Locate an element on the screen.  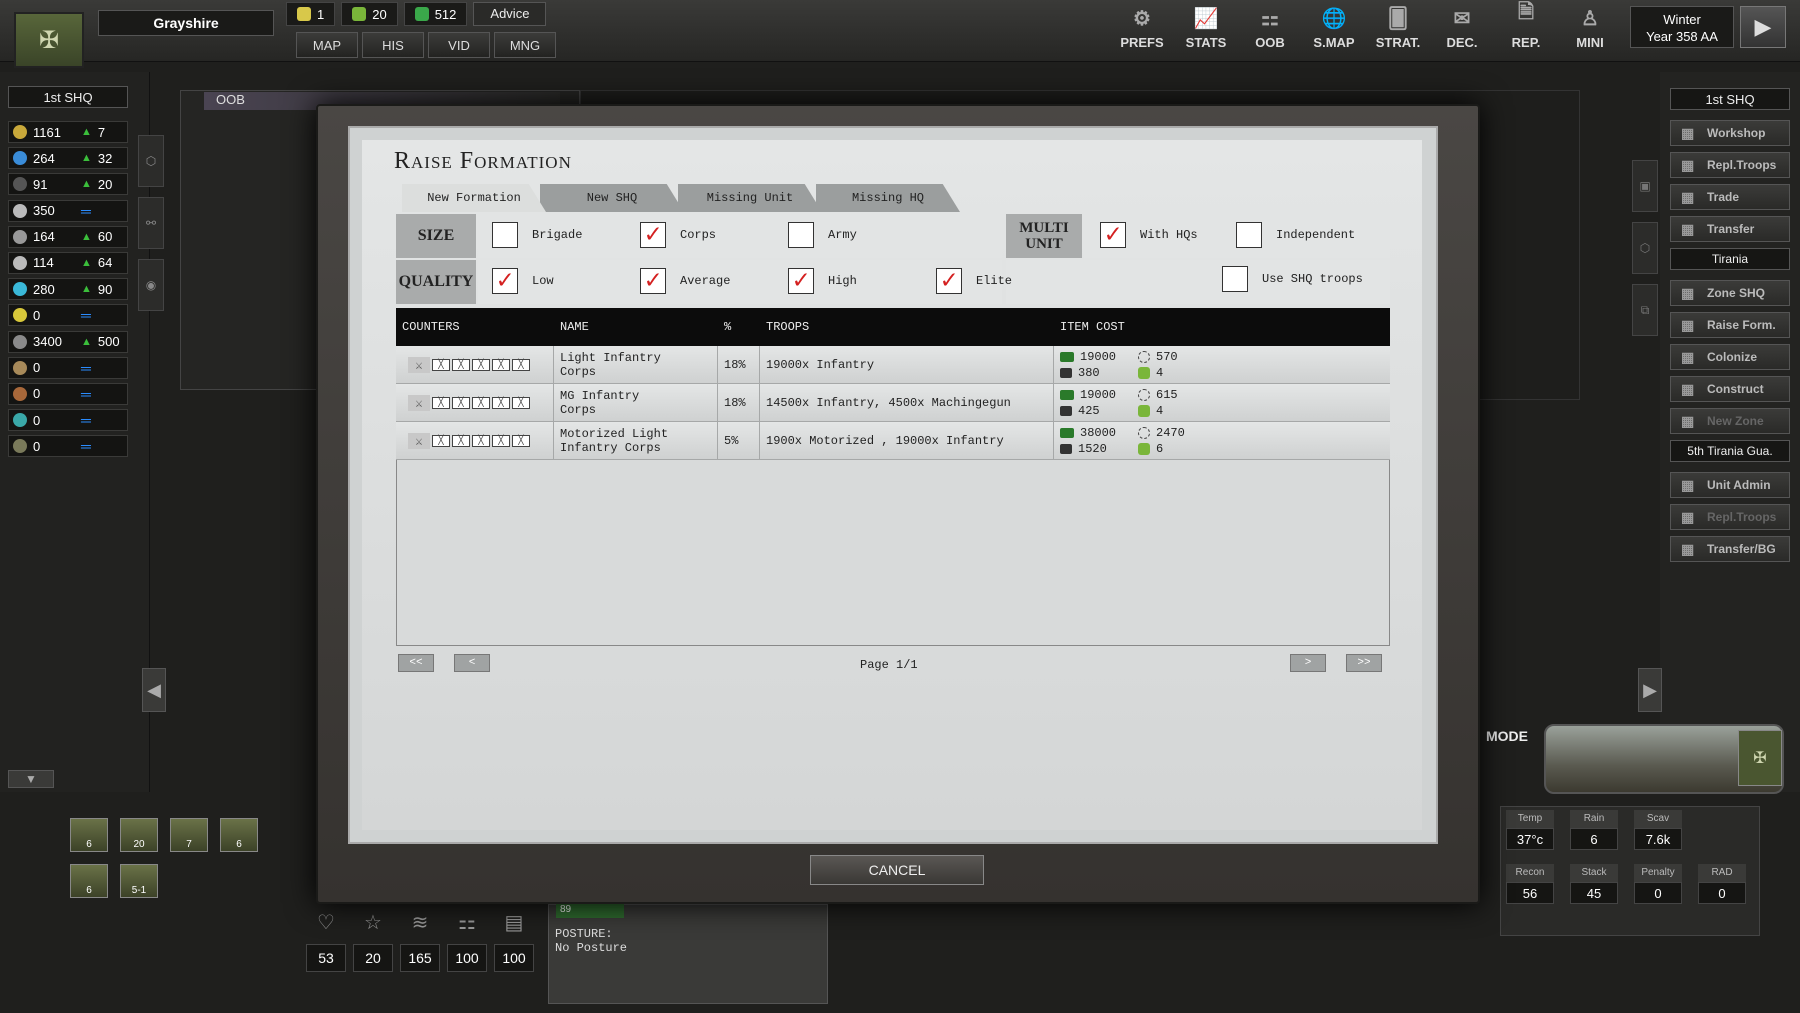
action-transfer: ▦ Transfer is located at coordinates (1730, 229).